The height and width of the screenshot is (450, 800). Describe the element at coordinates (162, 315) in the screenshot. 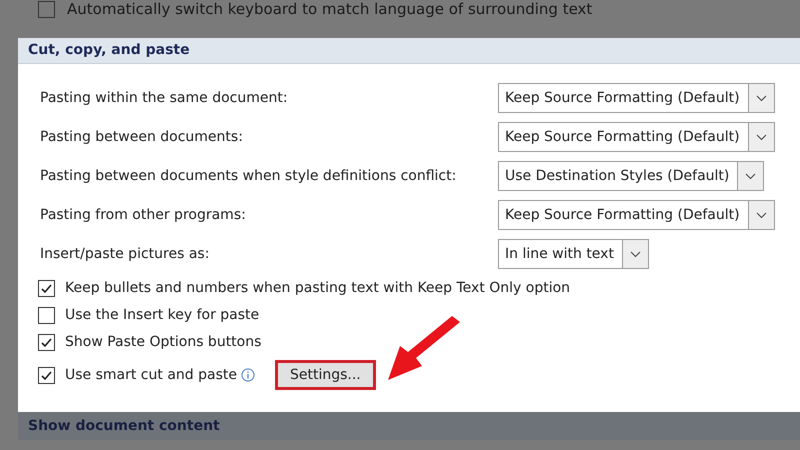

I see `option-label: Use the Insert key for paste` at that location.